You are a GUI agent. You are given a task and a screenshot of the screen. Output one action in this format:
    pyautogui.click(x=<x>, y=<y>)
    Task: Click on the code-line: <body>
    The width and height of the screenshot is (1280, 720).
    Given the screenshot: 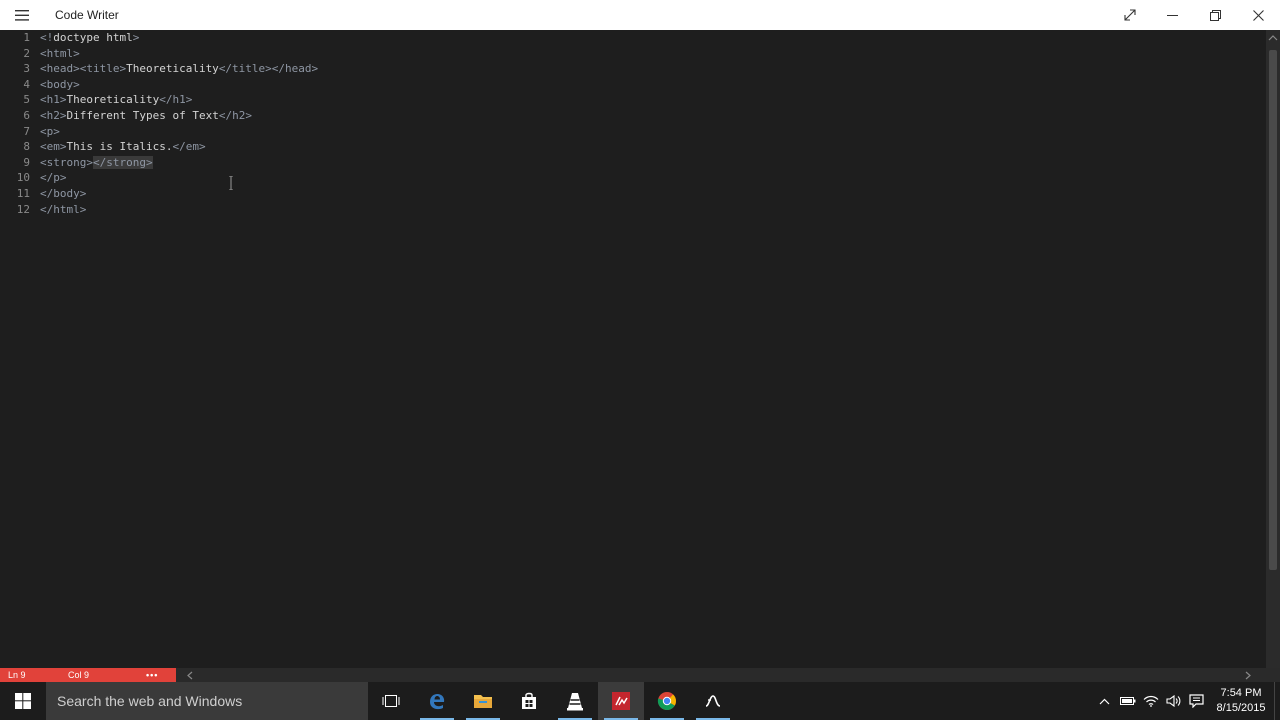 What is the action you would take?
    pyautogui.click(x=60, y=85)
    